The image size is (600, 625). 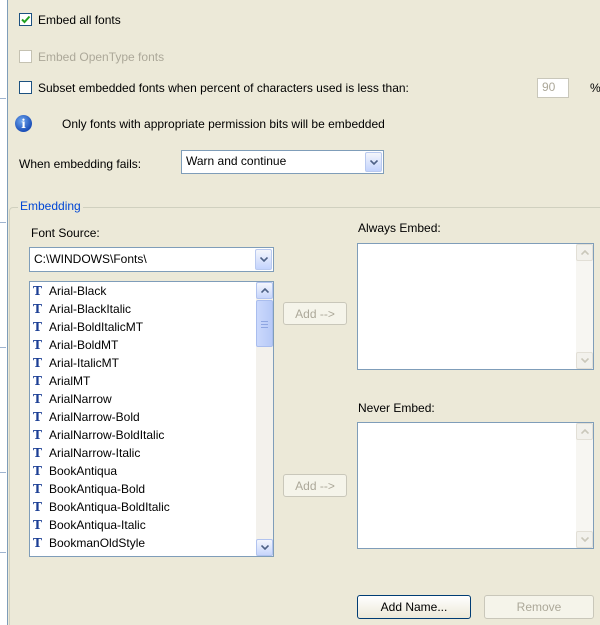 I want to click on subset-fonts-checkbox, so click(x=25, y=87).